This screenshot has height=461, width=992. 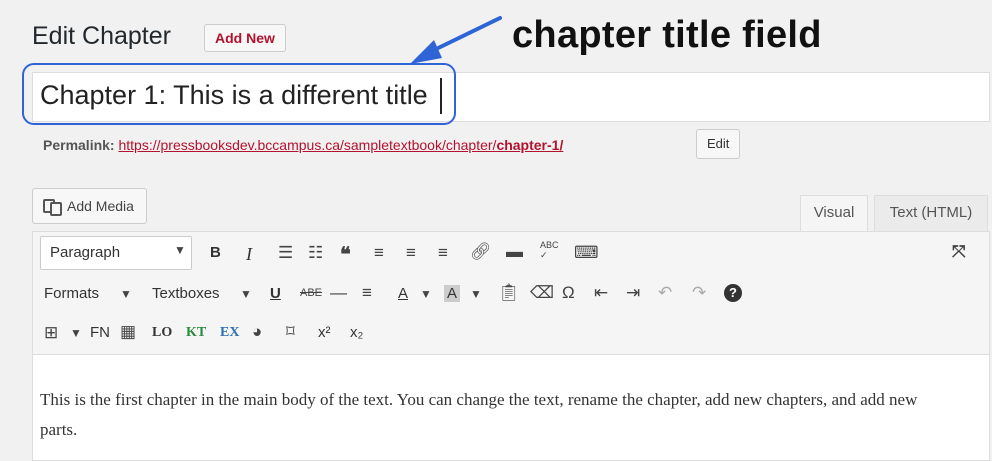 What do you see at coordinates (509, 293) in the screenshot?
I see `paste-text-icon: 📋︎` at bounding box center [509, 293].